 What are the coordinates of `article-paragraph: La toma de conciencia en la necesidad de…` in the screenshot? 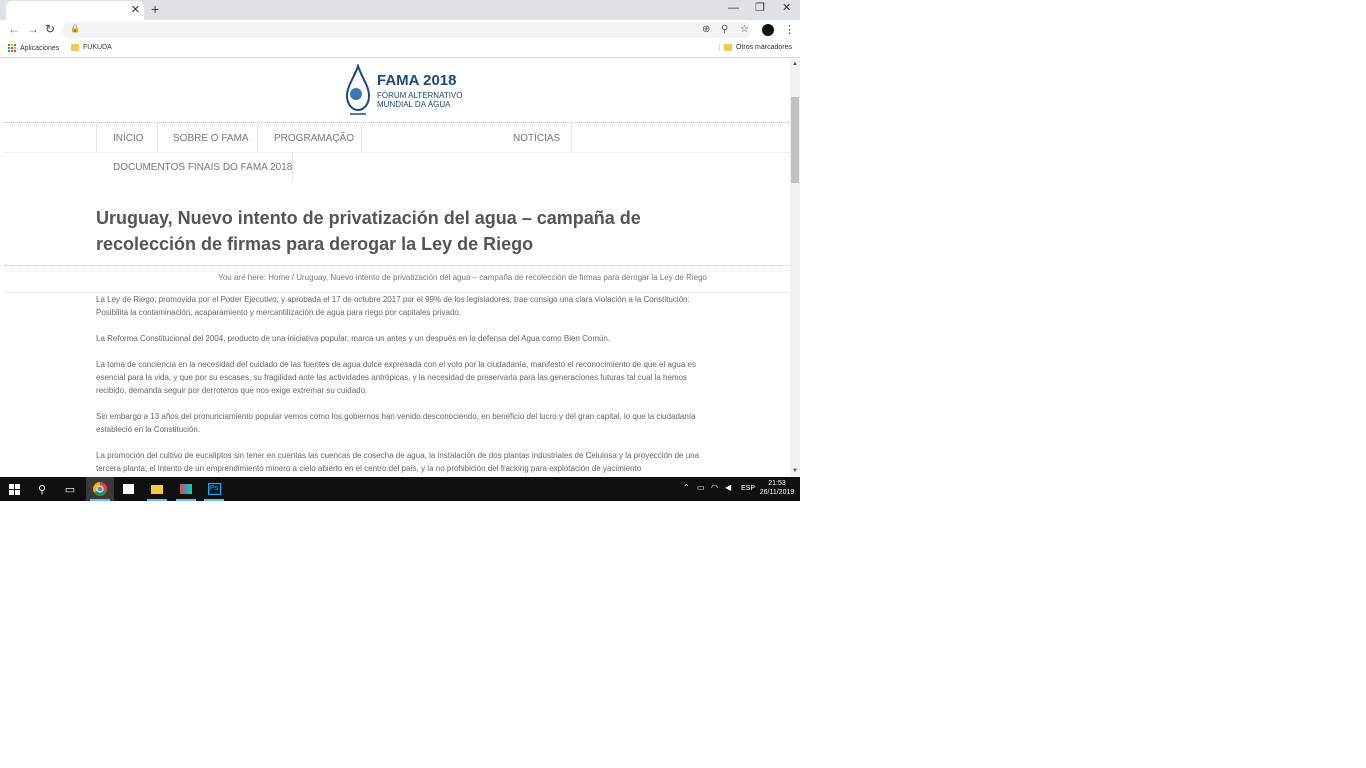 It's located at (396, 377).